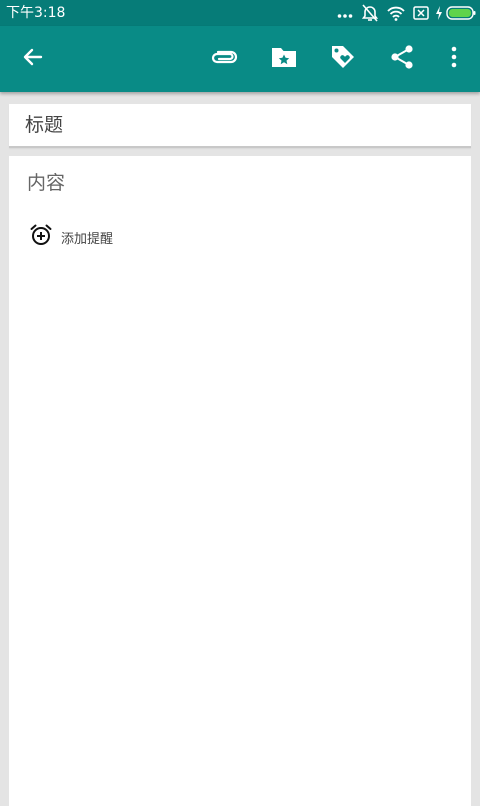  What do you see at coordinates (237, 183) in the screenshot?
I see `content-input` at bounding box center [237, 183].